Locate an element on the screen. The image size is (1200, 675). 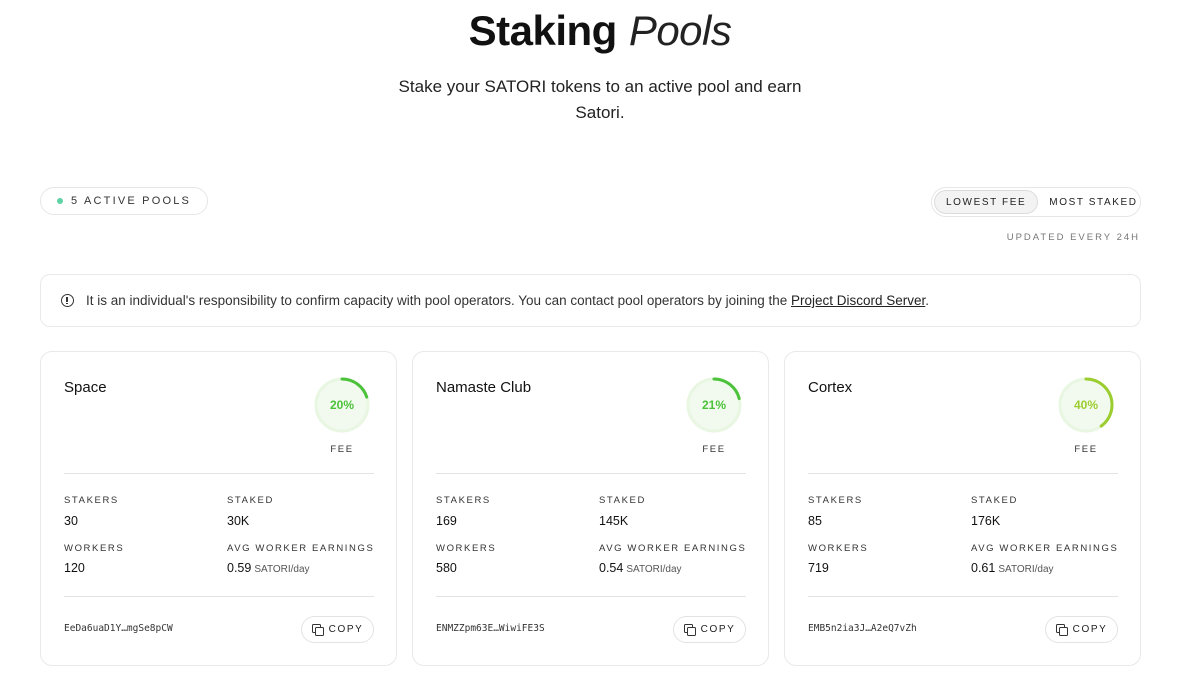
sort-most-staked-button: MOST STAKED is located at coordinates (1093, 202).